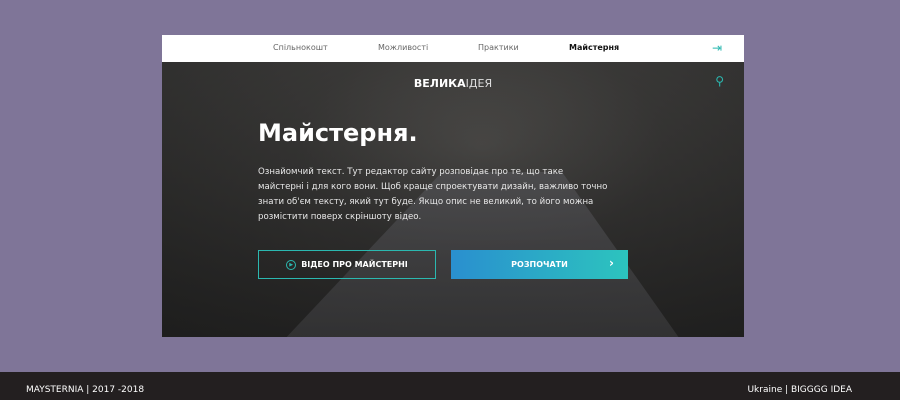 The image size is (900, 400). What do you see at coordinates (611, 263) in the screenshot?
I see `chevron-right-icon: ›` at bounding box center [611, 263].